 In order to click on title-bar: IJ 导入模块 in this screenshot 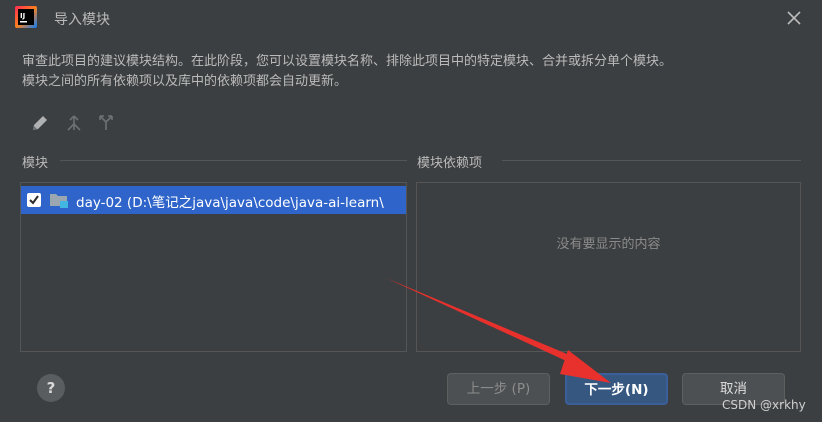, I will do `click(411, 18)`.